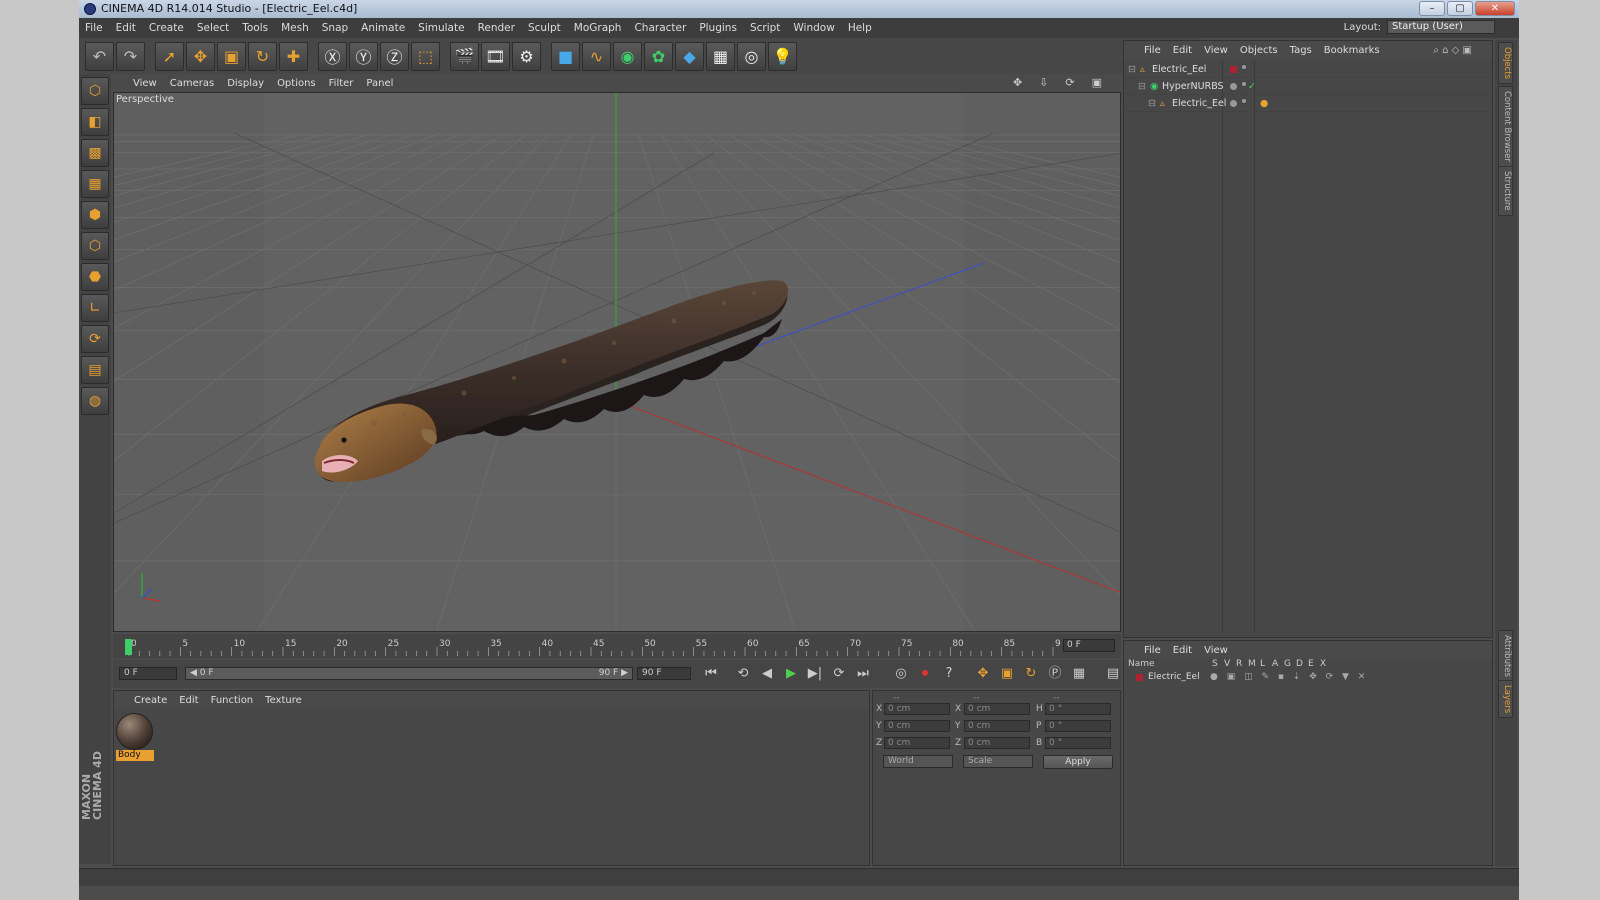 This screenshot has width=1600, height=900. Describe the element at coordinates (1233, 69) in the screenshot. I see `layer-color-icon` at that location.